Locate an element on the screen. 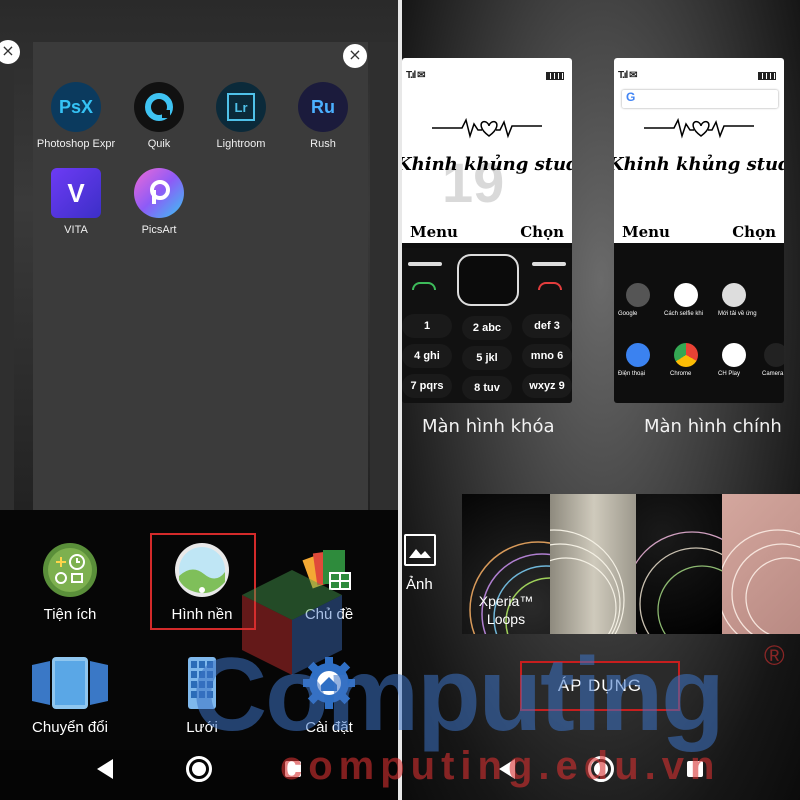 Image resolution: width=800 pixels, height=800 pixels. brand-text: Khinh khủng studio is located at coordinates (699, 164).